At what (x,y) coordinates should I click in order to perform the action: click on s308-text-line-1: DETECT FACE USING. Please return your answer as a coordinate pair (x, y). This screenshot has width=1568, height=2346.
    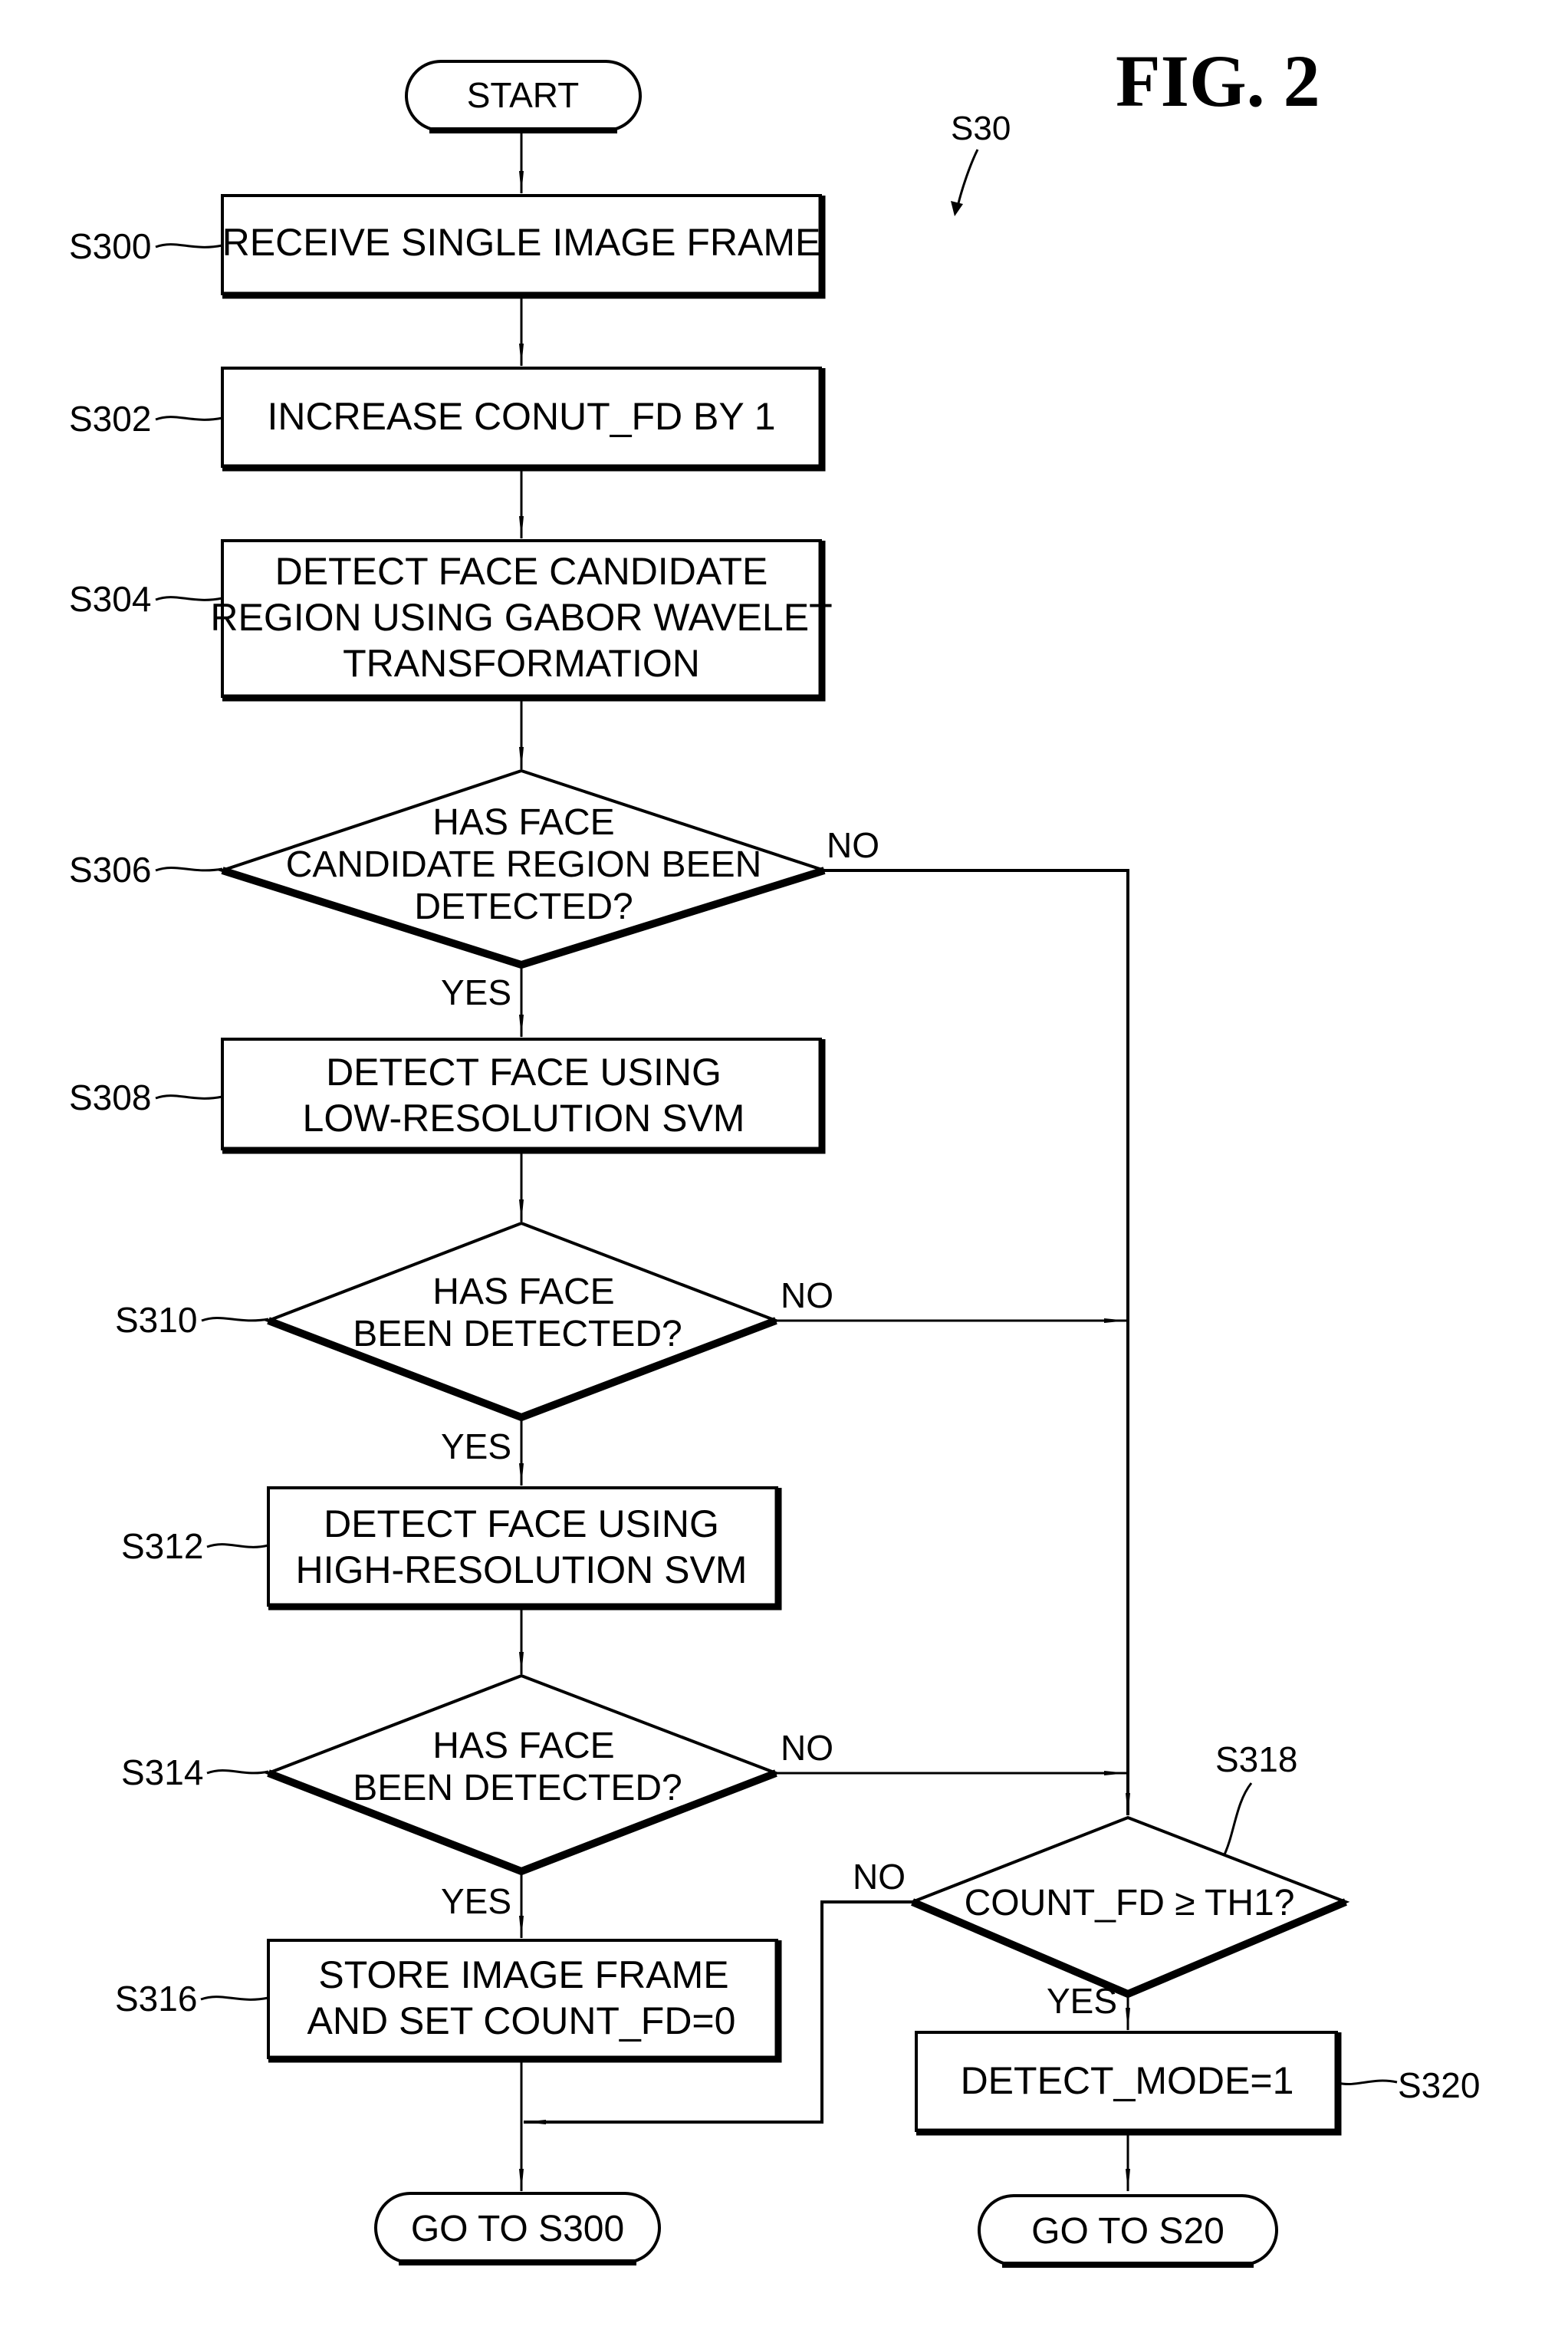
    Looking at the image, I should click on (524, 1072).